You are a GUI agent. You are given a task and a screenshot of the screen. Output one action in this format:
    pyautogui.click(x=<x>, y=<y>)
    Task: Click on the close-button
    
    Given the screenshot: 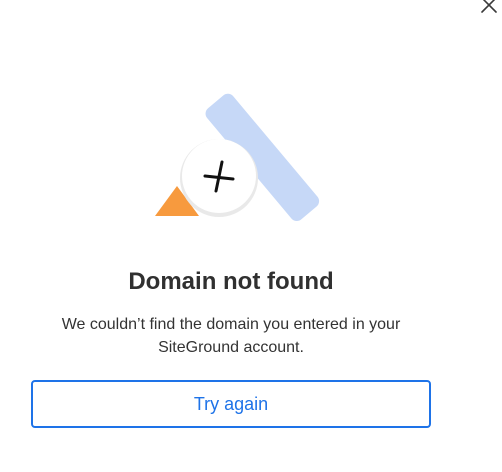 What is the action you would take?
    pyautogui.click(x=489, y=8)
    